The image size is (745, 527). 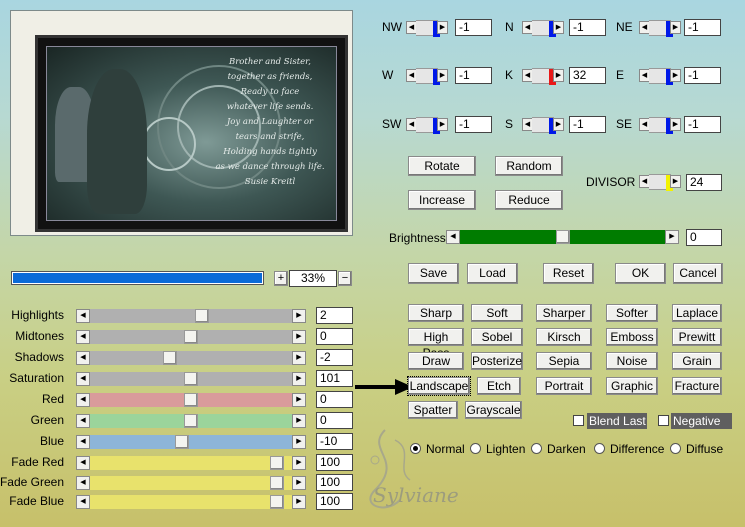 What do you see at coordinates (436, 344) in the screenshot?
I see `preset-high-pass-button: High Pass` at bounding box center [436, 344].